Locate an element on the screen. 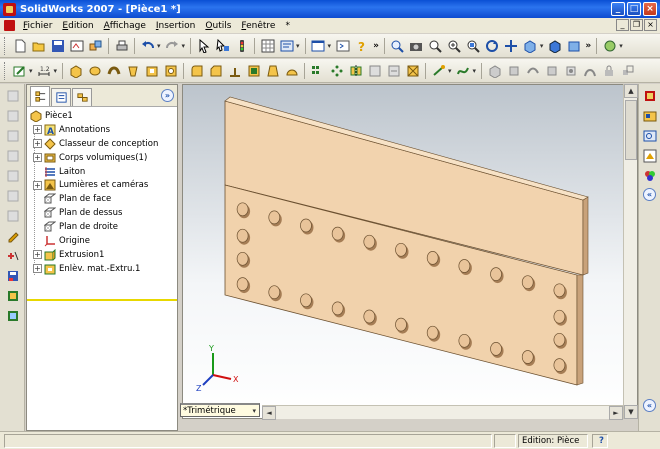 This screenshot has width=660, height=449. reference-geometry-dropdown-icon: ▾ is located at coordinates (450, 71).